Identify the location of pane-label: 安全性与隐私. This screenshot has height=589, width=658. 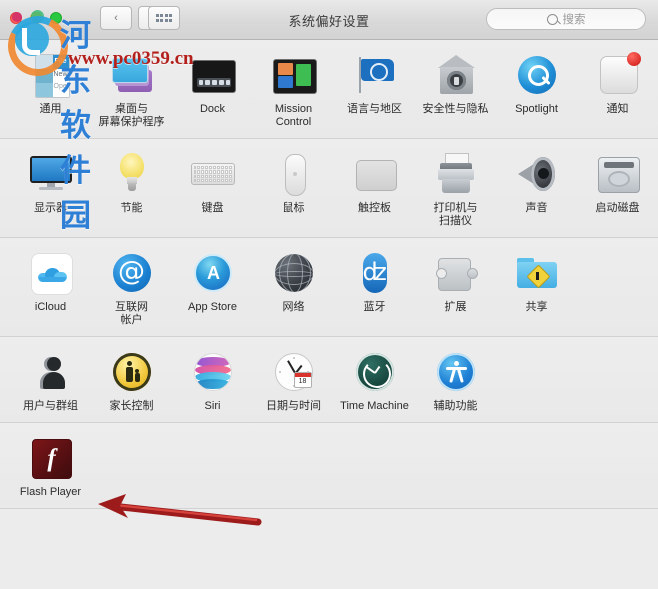
(455, 109).